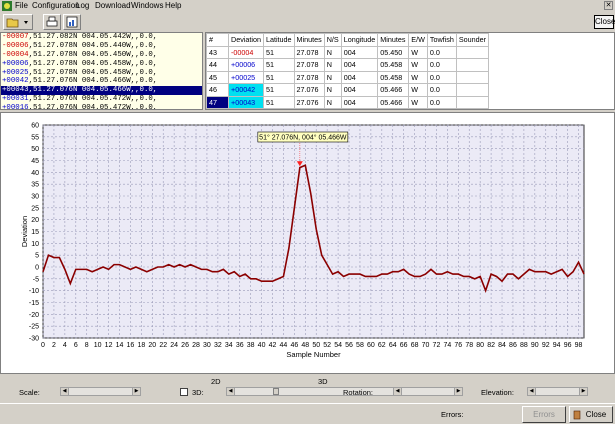 This screenshot has height=424, width=615. What do you see at coordinates (278, 40) in the screenshot?
I see `column-header: Latitude` at bounding box center [278, 40].